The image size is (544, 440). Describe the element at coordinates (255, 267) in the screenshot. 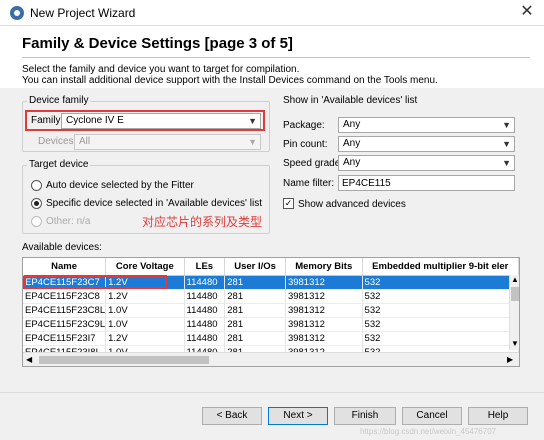

I see `column-header: User I/Os` at that location.